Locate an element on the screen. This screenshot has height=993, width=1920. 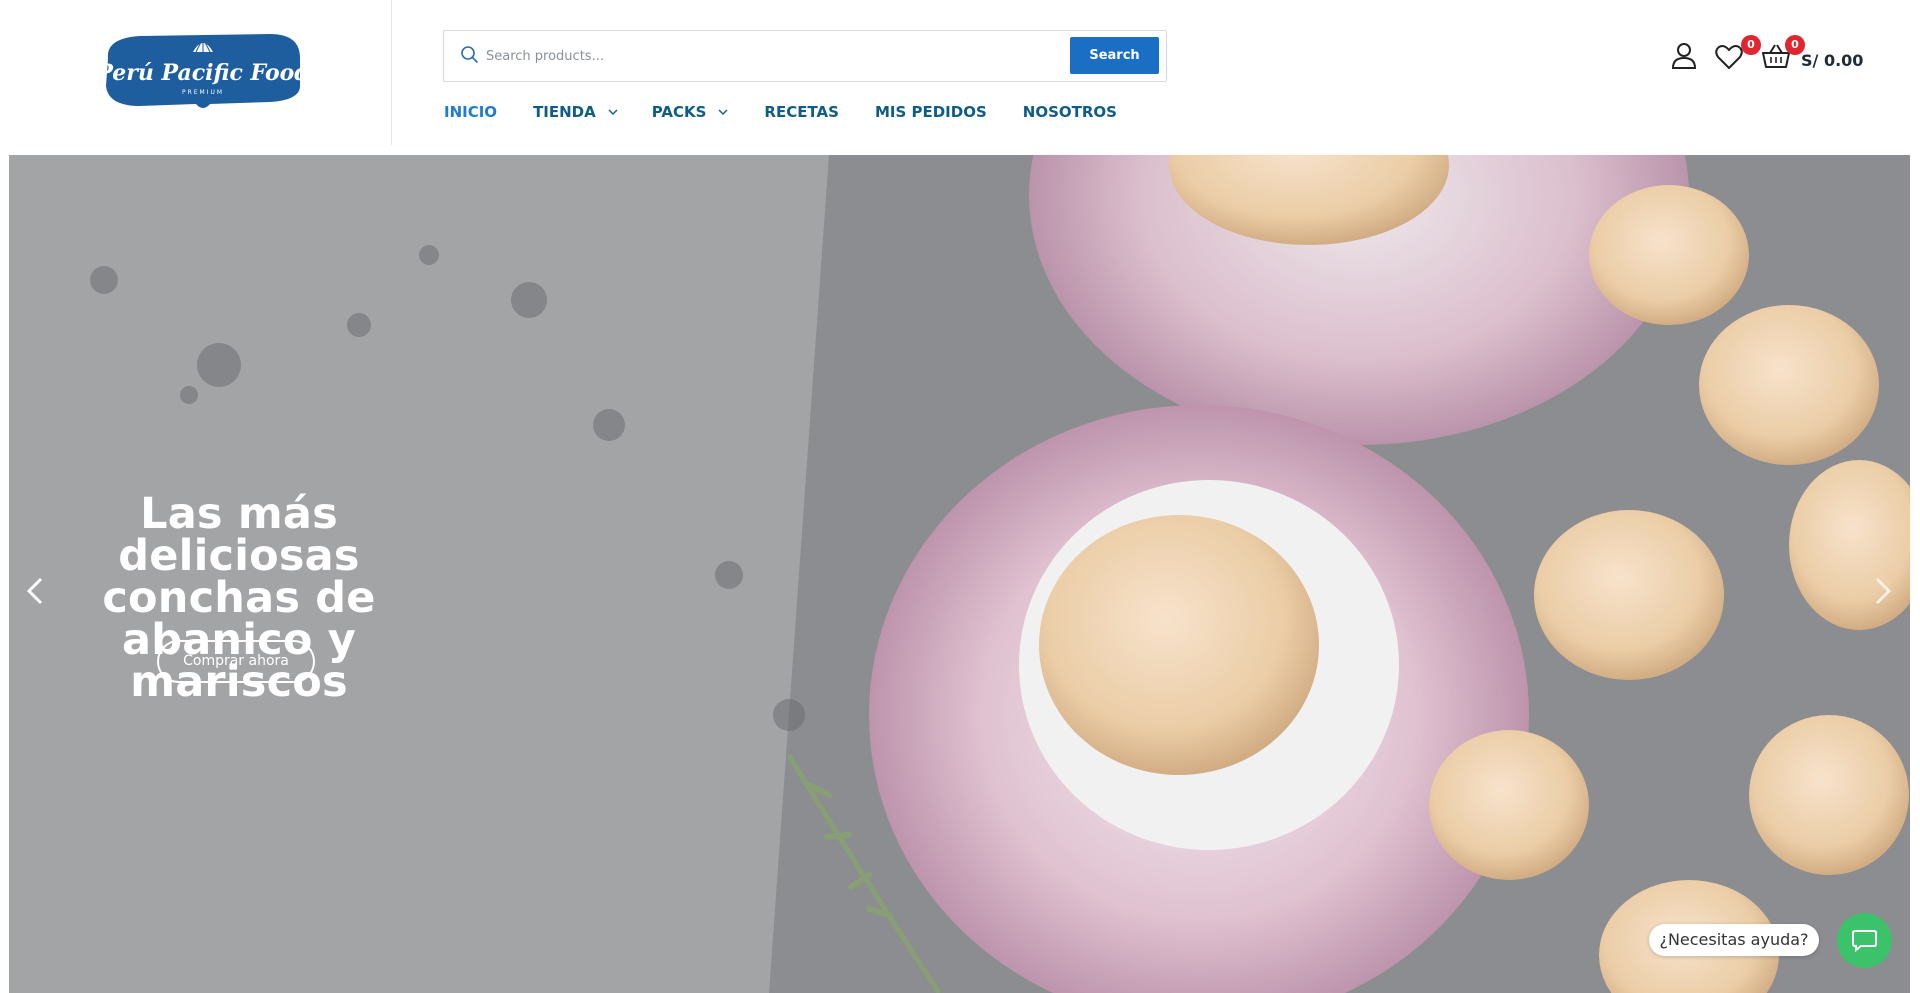
heart-icon is located at coordinates (1729, 59).